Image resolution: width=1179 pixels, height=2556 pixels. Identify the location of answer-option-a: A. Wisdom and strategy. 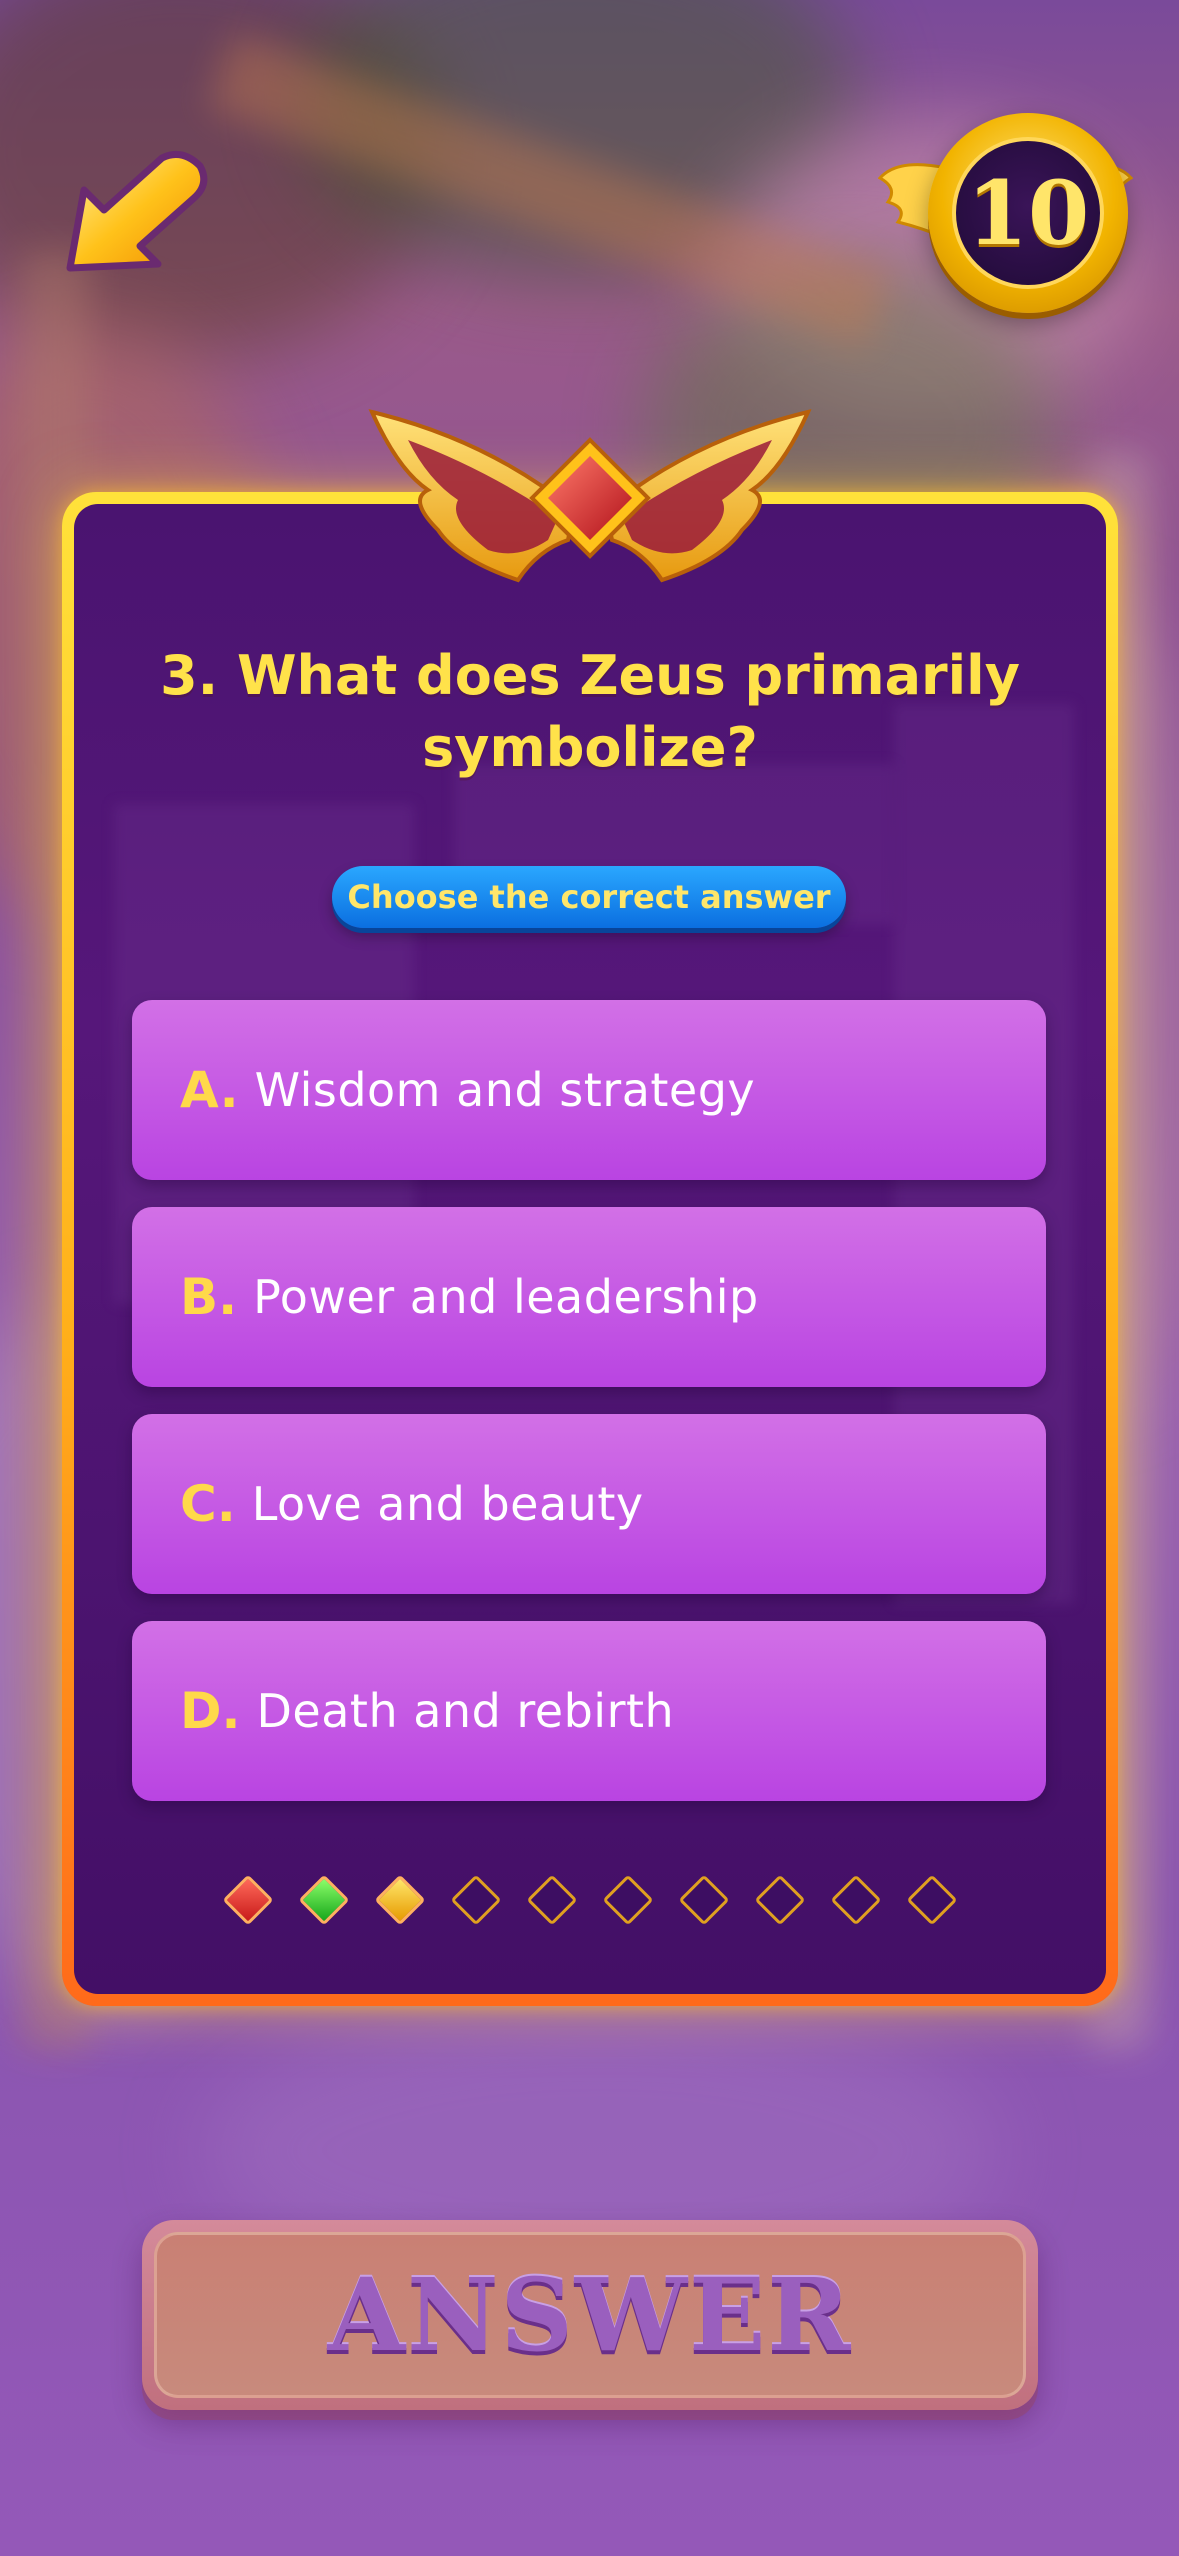
(589, 1090).